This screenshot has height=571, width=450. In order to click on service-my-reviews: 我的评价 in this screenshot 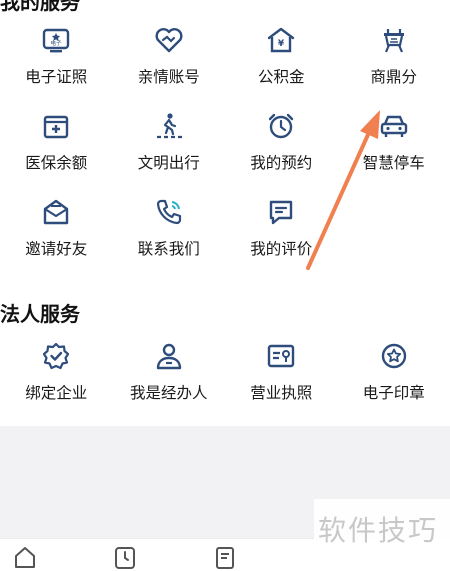, I will do `click(281, 239)`.